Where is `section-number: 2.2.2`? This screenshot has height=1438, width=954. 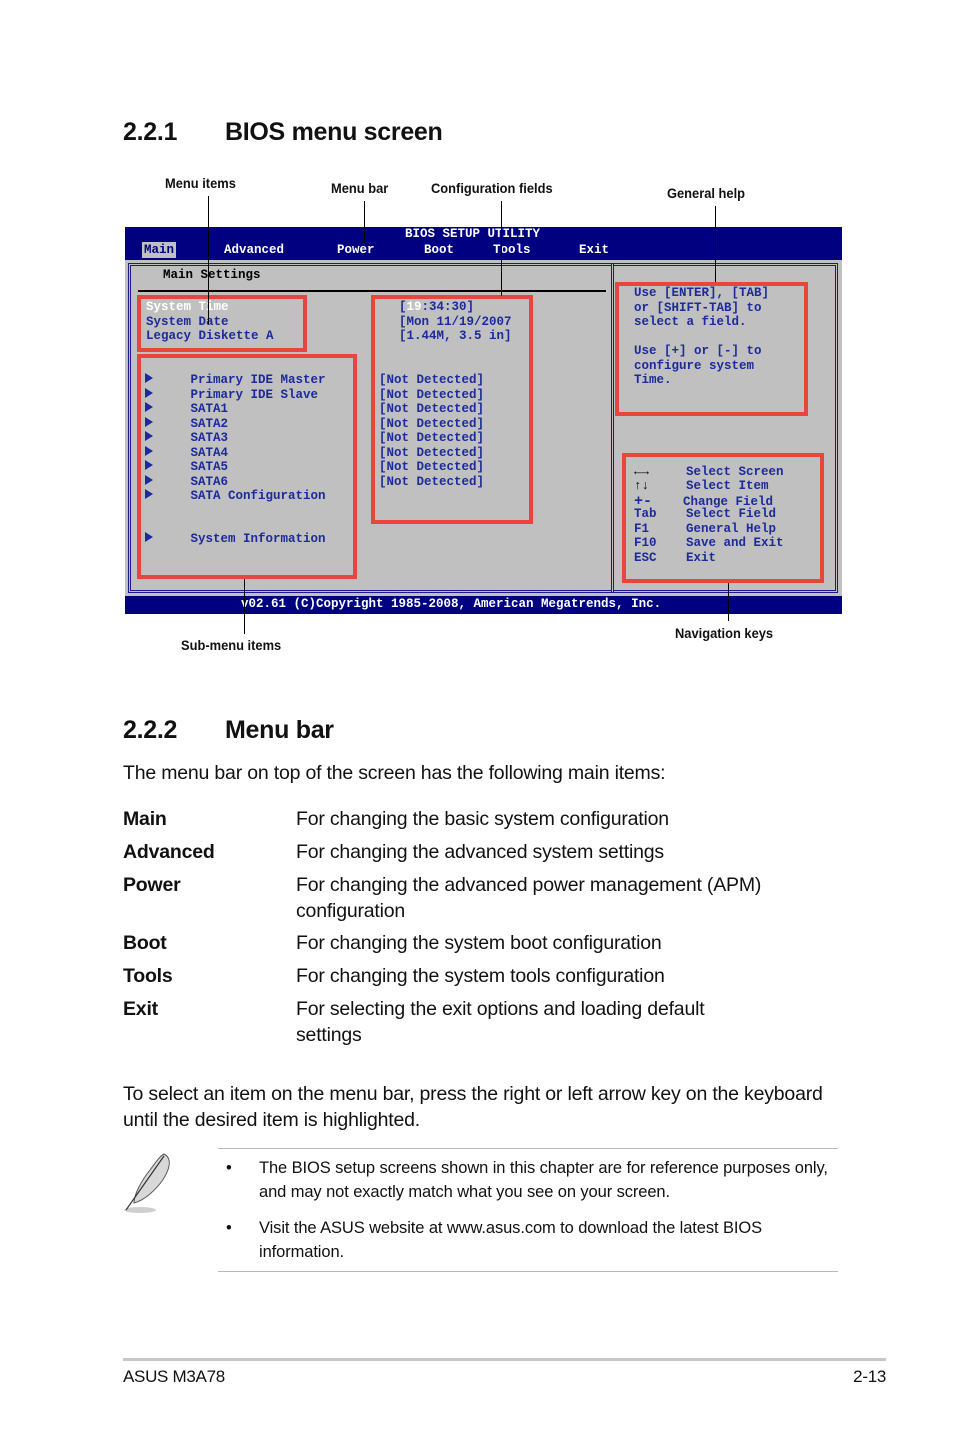 section-number: 2.2.2 is located at coordinates (150, 730).